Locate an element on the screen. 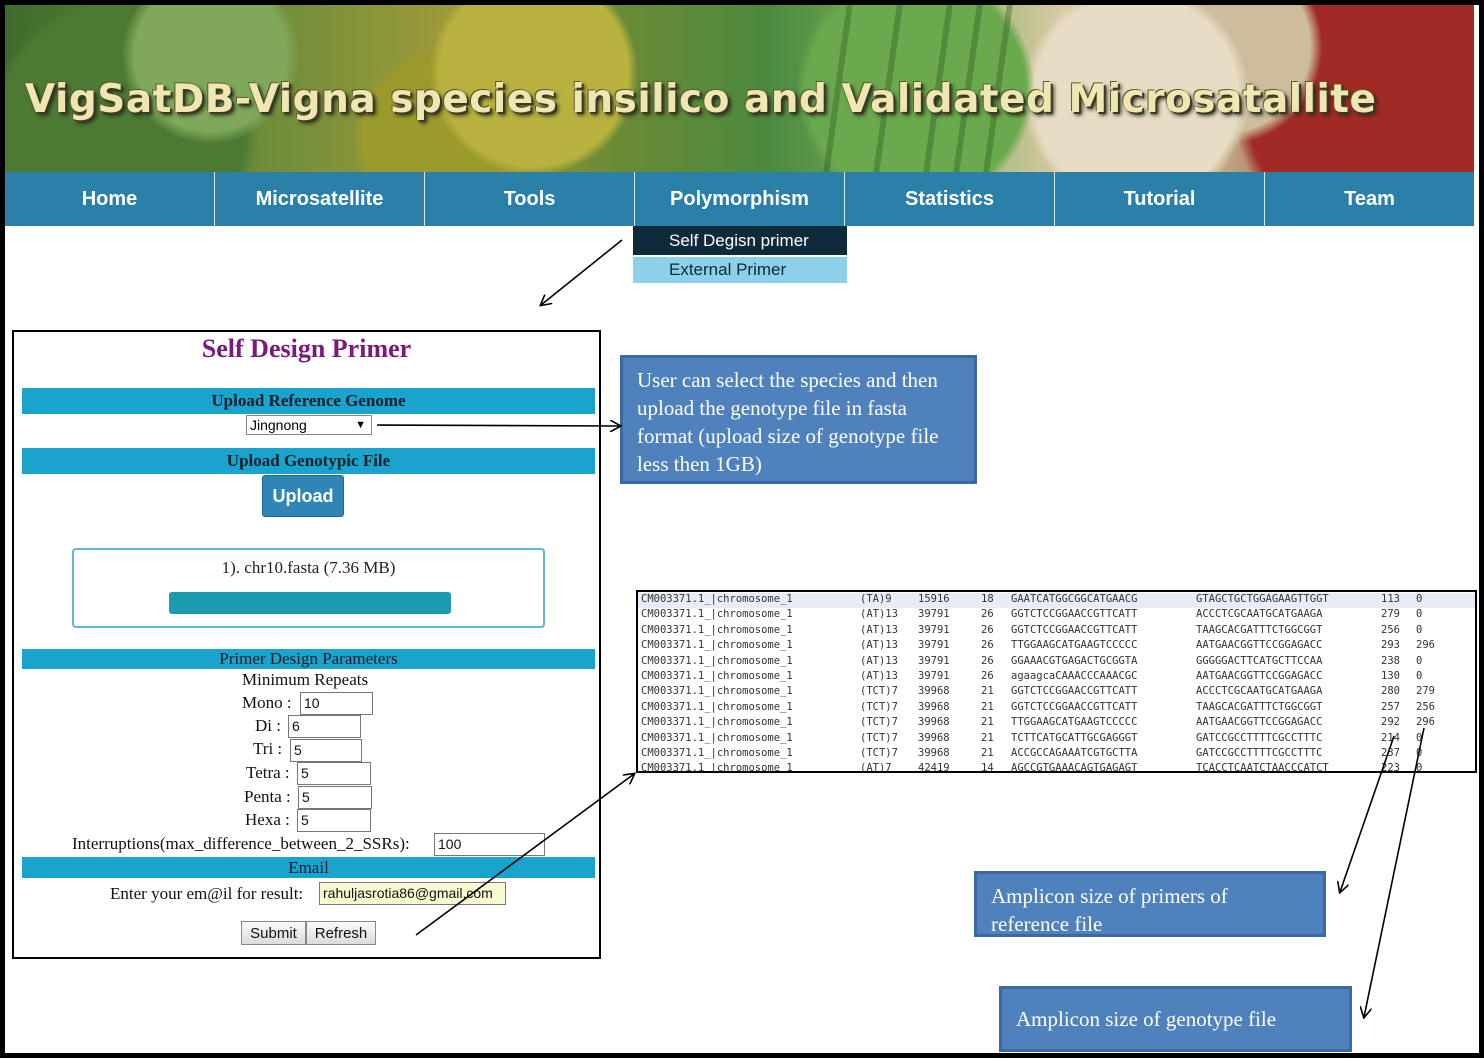  cell-length: 14 is located at coordinates (987, 767).